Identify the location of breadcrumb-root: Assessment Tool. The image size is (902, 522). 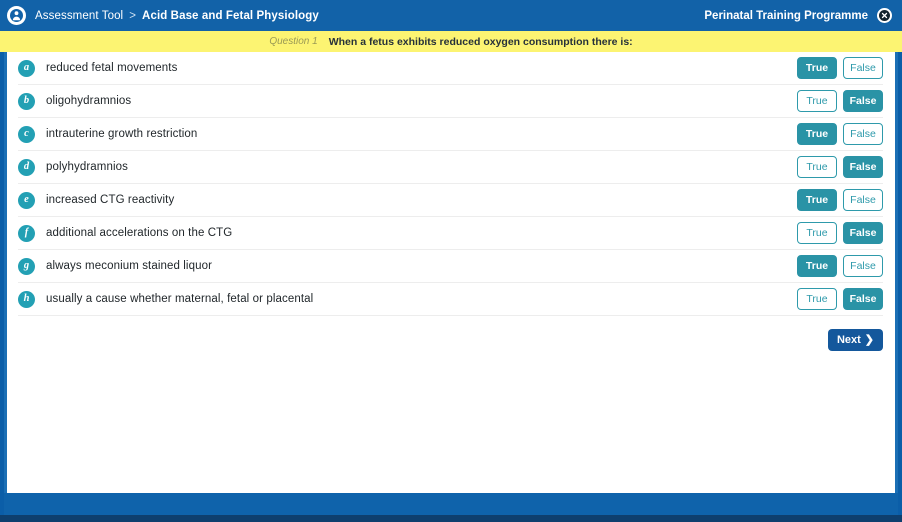
(79, 16).